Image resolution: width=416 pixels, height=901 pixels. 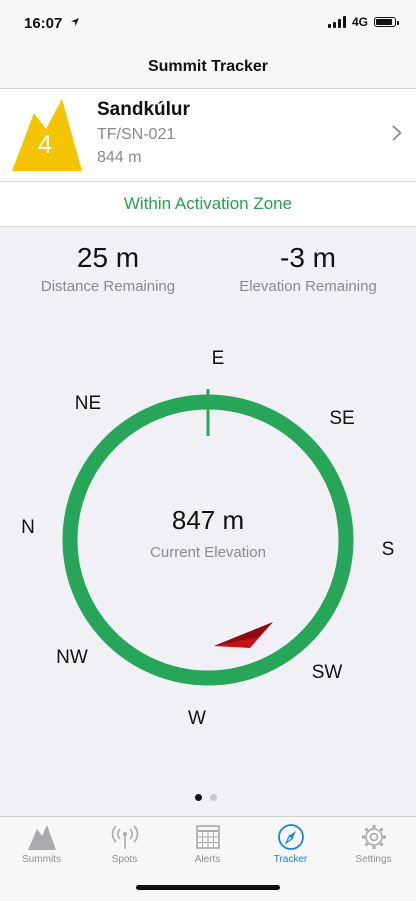 What do you see at coordinates (290, 859) in the screenshot?
I see `tab-label-tracker: Tracker` at bounding box center [290, 859].